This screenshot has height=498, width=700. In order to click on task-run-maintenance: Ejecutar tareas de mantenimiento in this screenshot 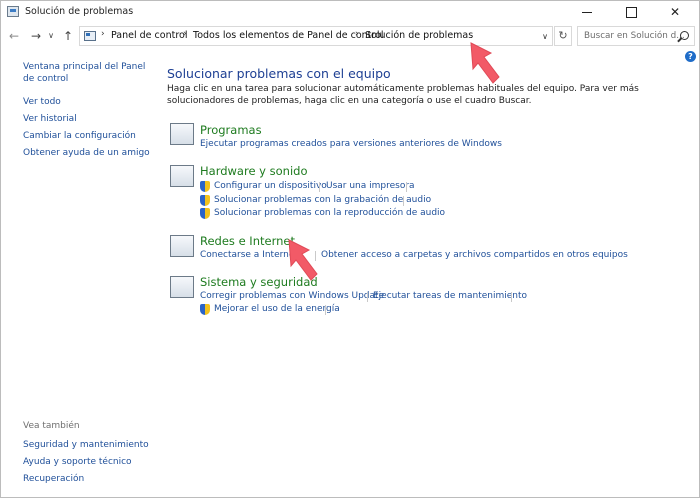, I will do `click(450, 296)`.